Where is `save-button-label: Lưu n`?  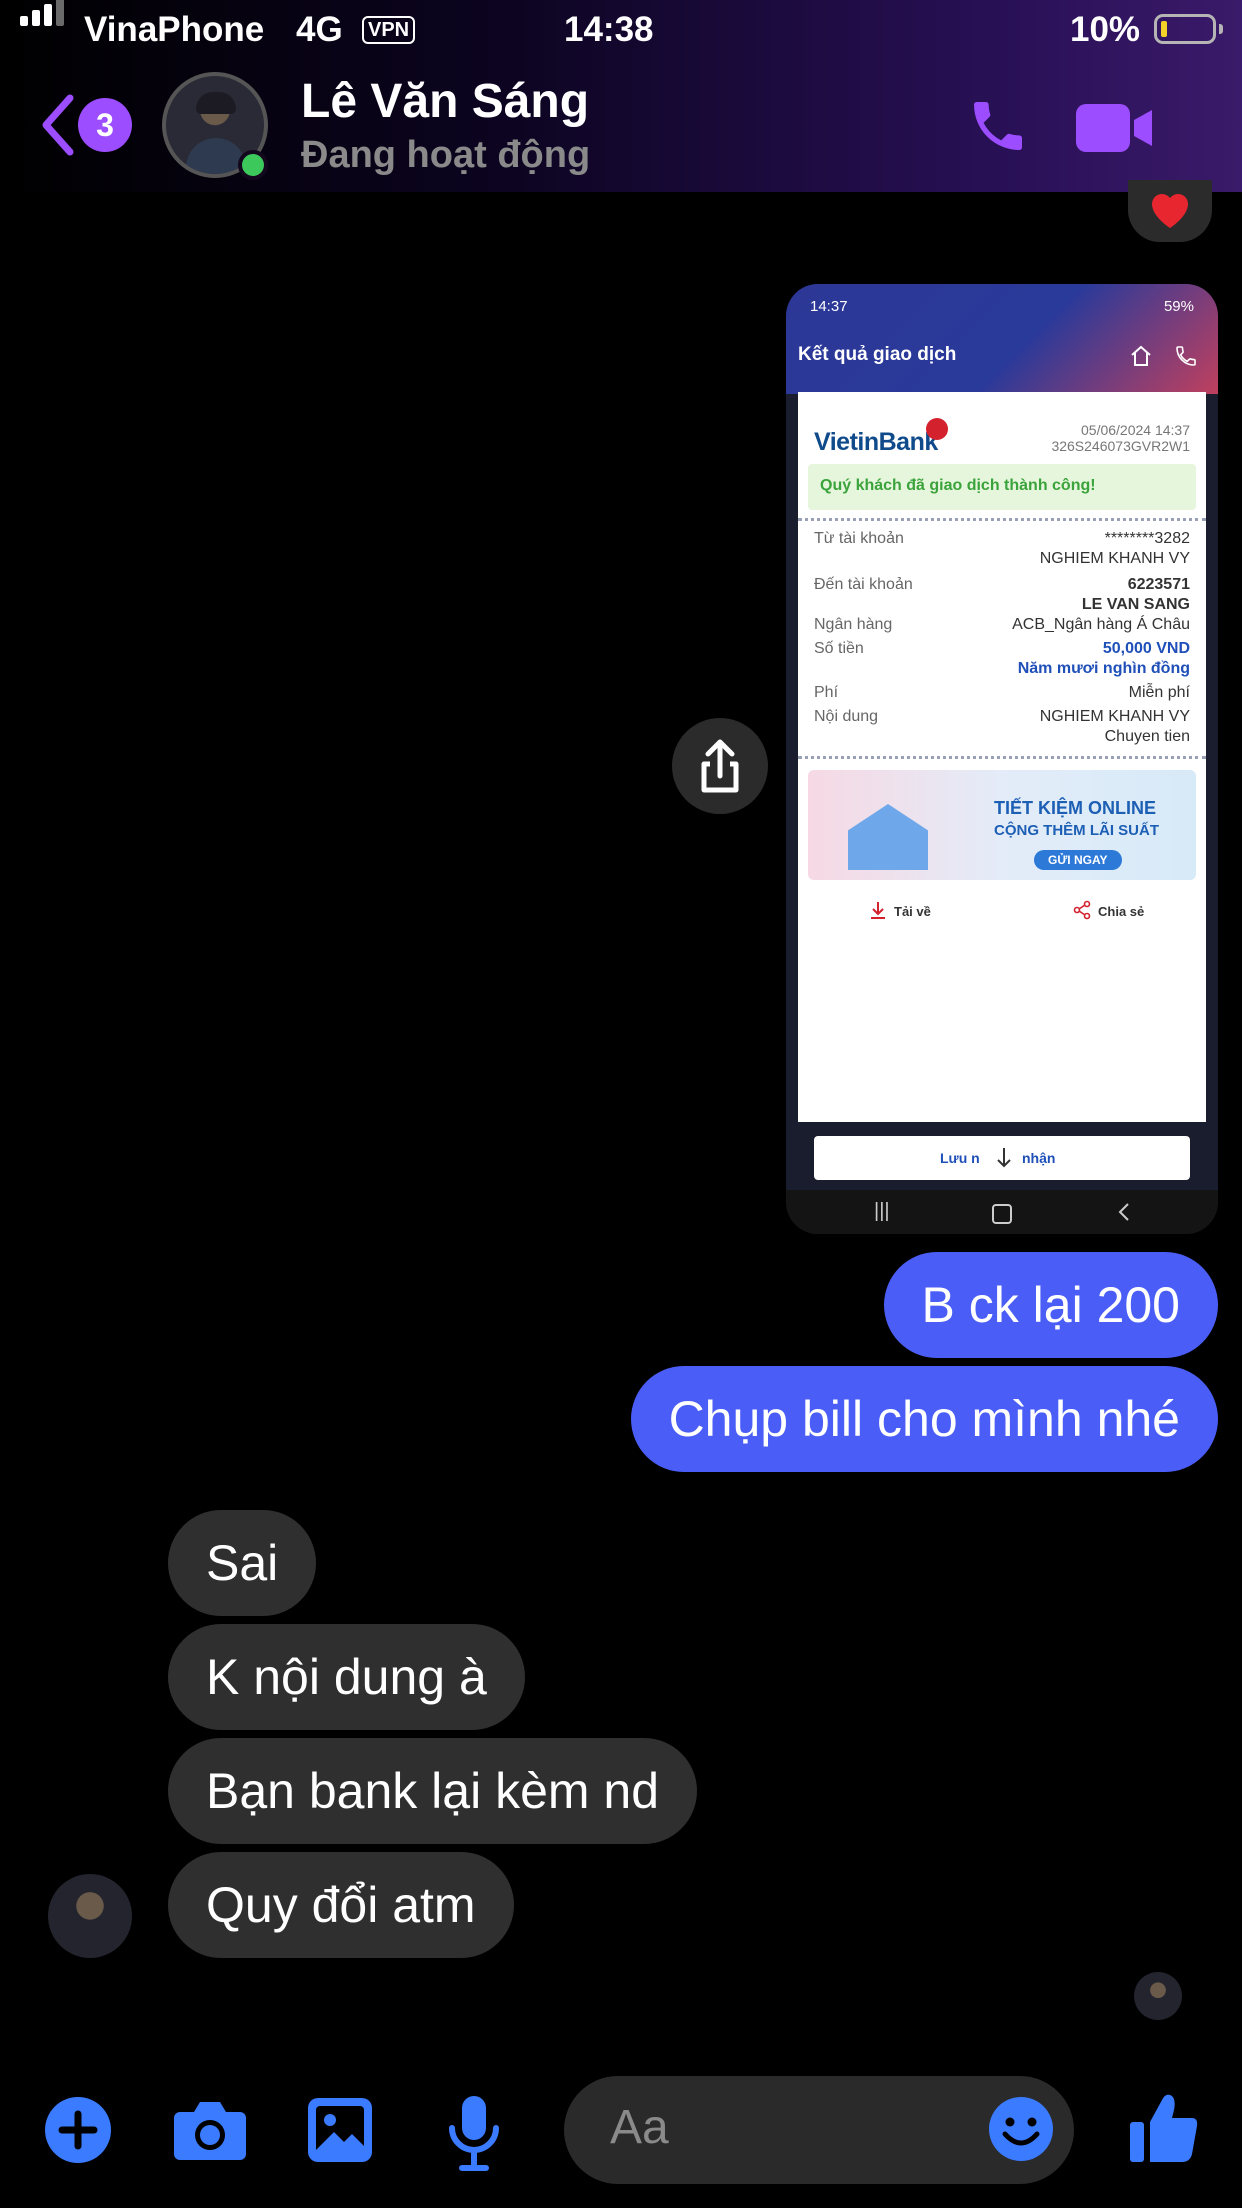 save-button-label: Lưu n is located at coordinates (960, 1158).